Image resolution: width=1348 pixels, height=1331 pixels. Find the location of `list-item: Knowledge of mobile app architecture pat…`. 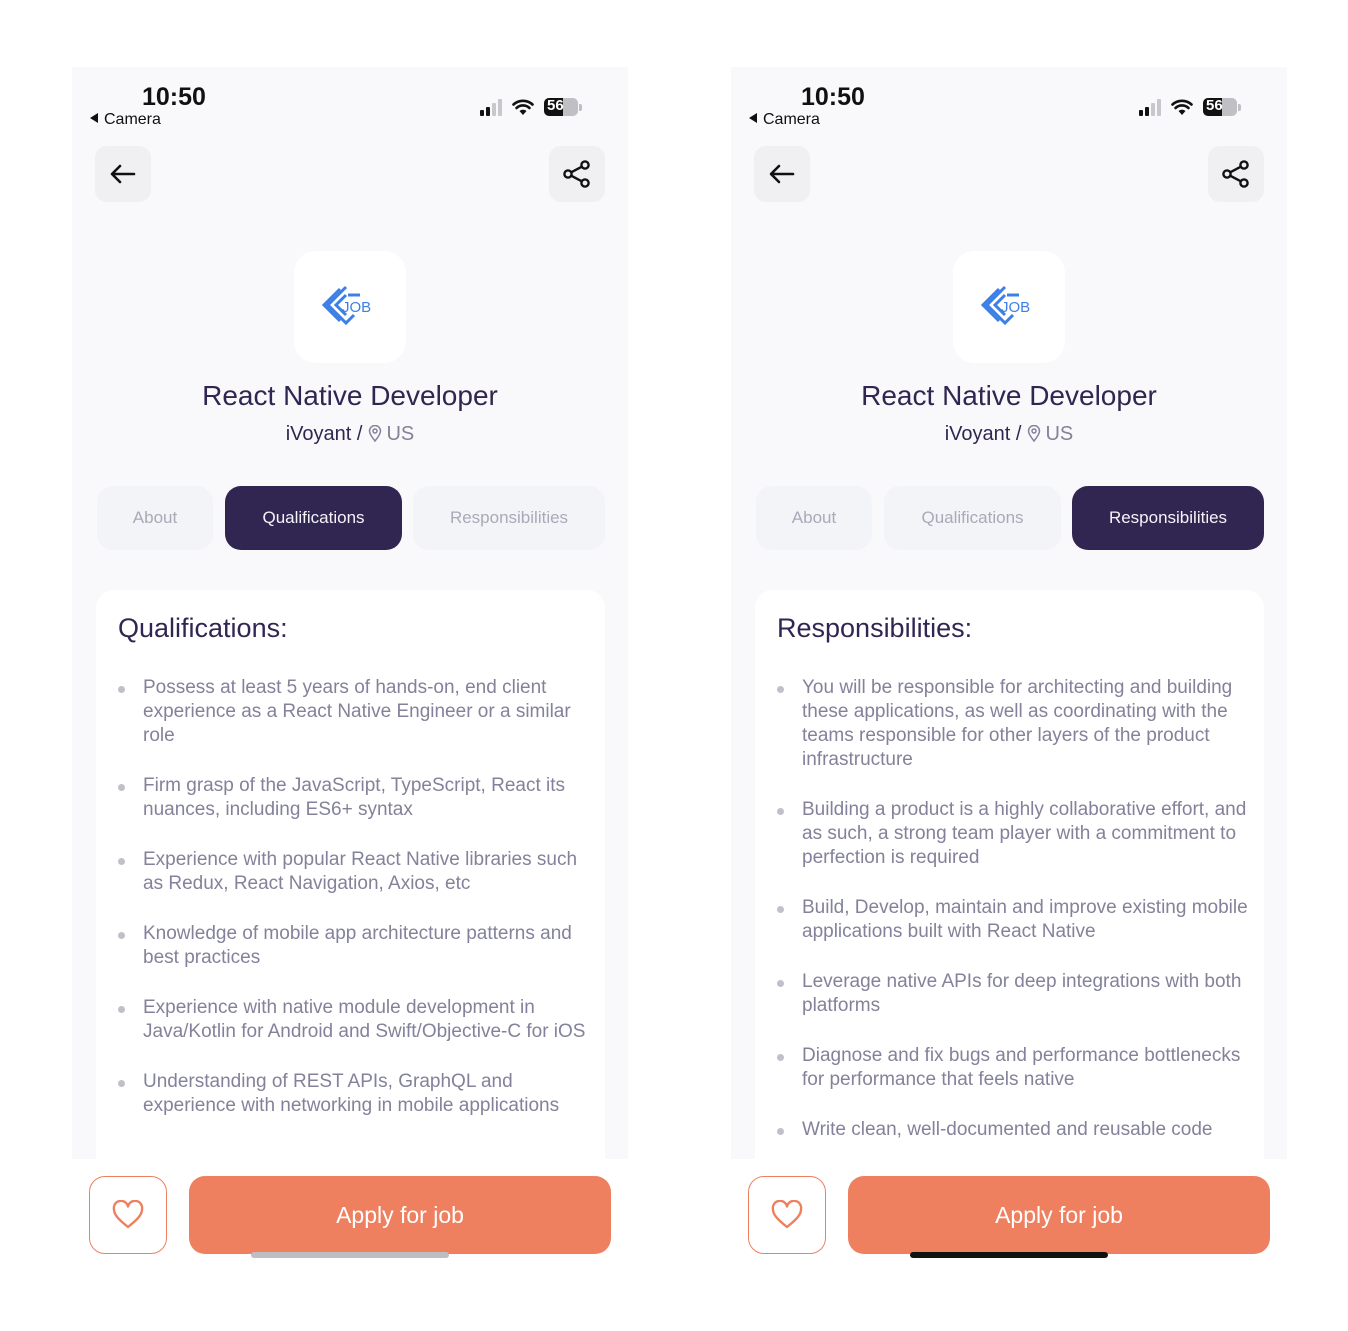

list-item: Knowledge of mobile app architecture pat… is located at coordinates (350, 946).